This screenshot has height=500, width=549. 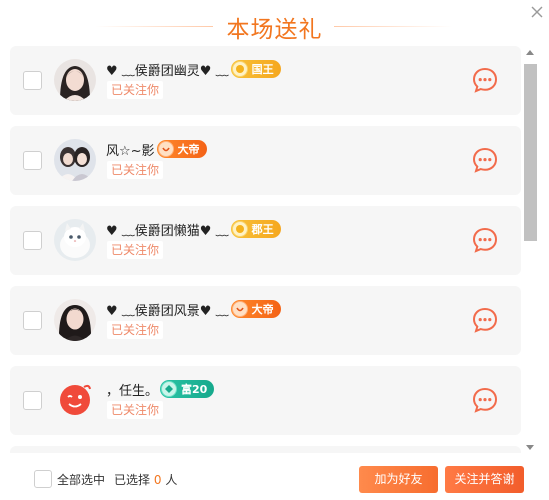 I want to click on rank-badge: 郡王, so click(x=255, y=229).